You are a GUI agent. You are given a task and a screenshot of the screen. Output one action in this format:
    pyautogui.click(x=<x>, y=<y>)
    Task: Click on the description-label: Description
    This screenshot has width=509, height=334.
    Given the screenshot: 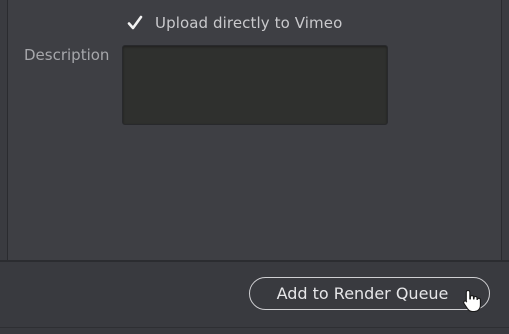 What is the action you would take?
    pyautogui.click(x=67, y=55)
    